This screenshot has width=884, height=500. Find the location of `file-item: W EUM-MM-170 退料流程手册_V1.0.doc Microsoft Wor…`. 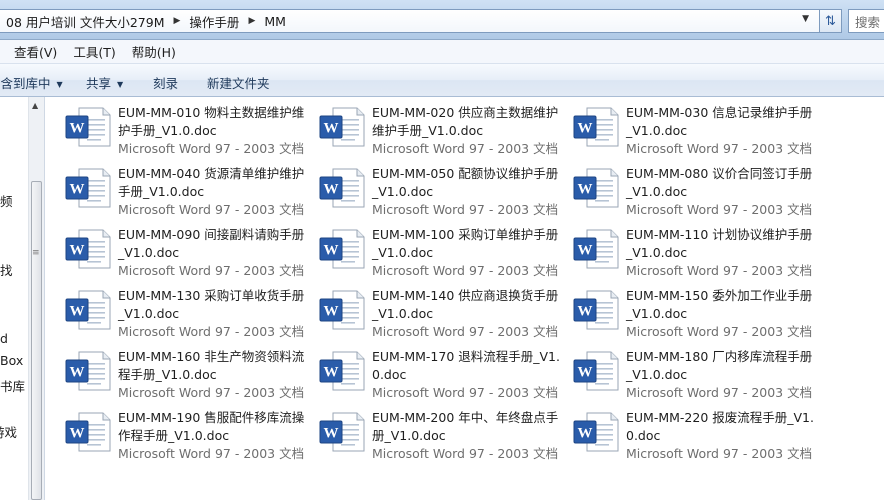

file-item: W EUM-MM-170 退料流程手册_V1.0.doc Microsoft Wor… is located at coordinates (429, 370).